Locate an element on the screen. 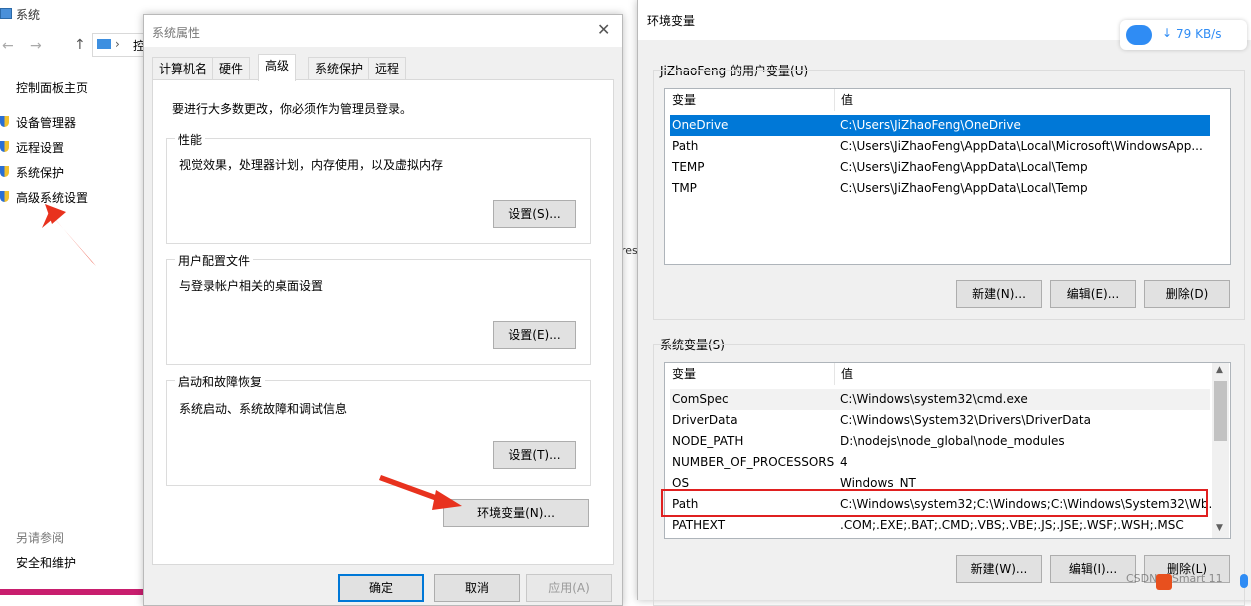  close-icon: ✕ is located at coordinates (603, 29).